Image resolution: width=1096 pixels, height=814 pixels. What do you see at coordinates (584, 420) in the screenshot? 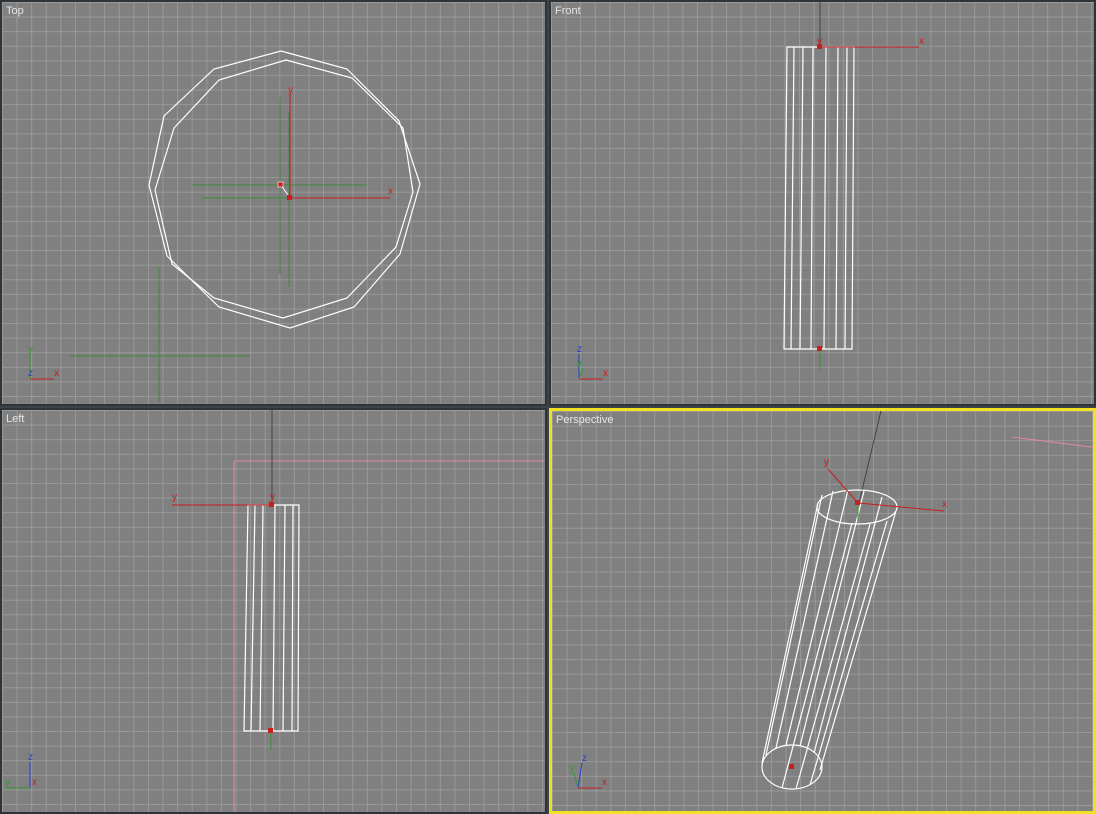
I see `viewport-label-perspective: Perspective` at bounding box center [584, 420].